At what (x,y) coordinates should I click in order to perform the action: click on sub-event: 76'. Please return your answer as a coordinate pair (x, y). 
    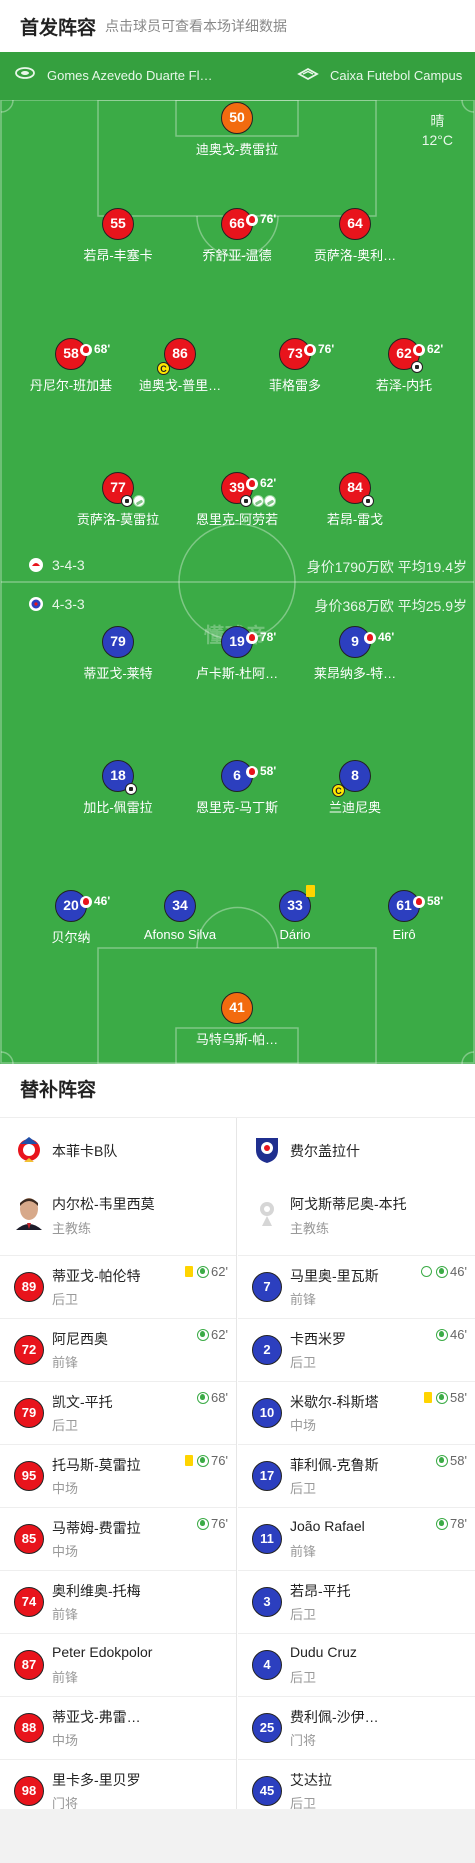
    Looking at the image, I should click on (206, 1460).